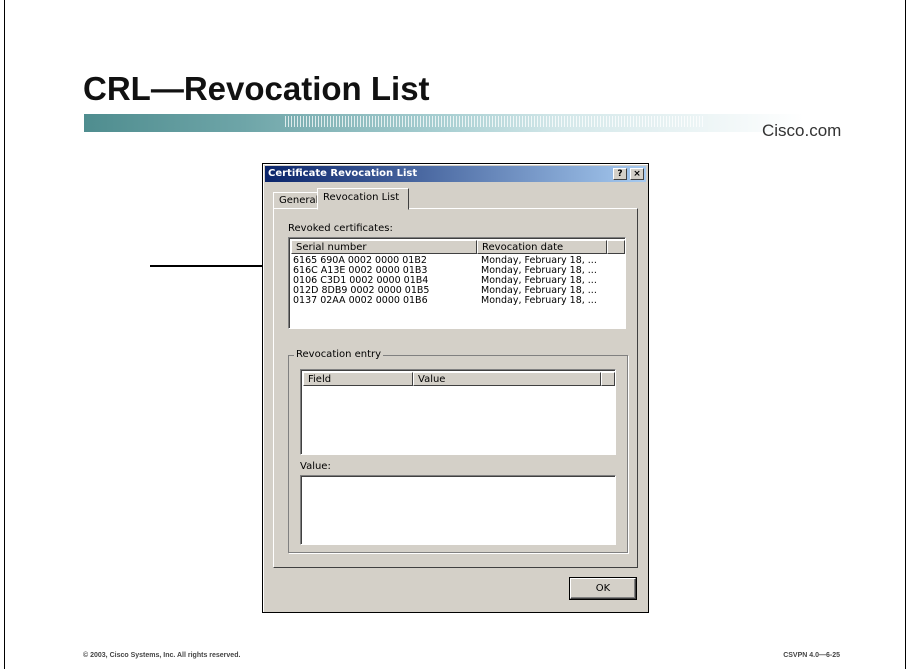 The width and height of the screenshot is (912, 669). Describe the element at coordinates (343, 173) in the screenshot. I see `dialog-title: Certificate Revocation List` at that location.